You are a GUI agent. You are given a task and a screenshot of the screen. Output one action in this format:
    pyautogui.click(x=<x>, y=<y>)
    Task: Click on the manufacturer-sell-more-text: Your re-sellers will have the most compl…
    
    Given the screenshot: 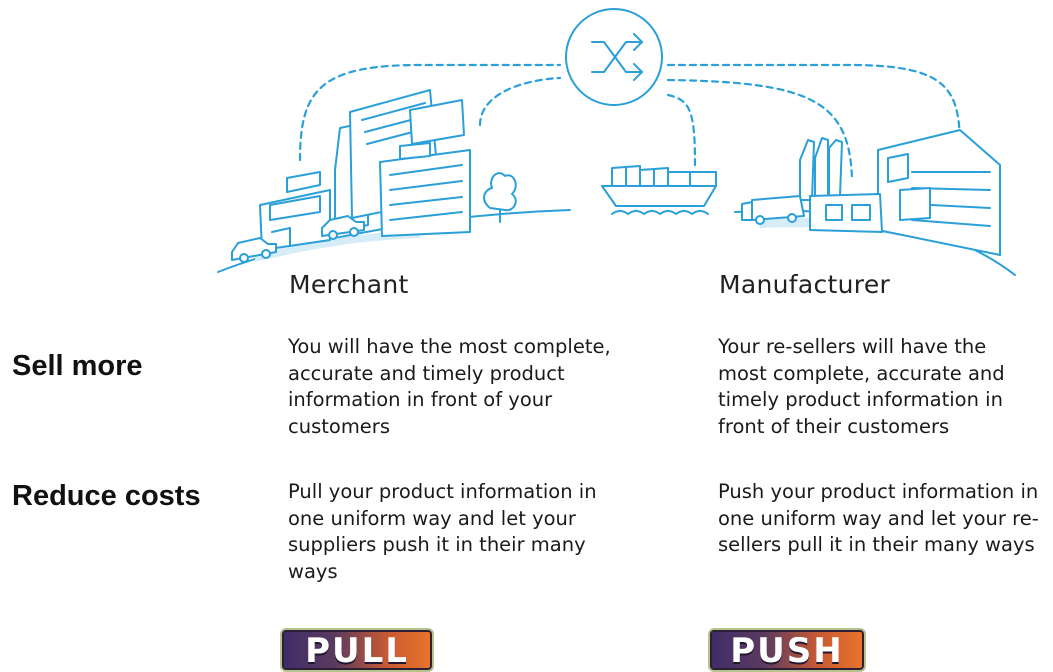 What is the action you would take?
    pyautogui.click(x=861, y=386)
    